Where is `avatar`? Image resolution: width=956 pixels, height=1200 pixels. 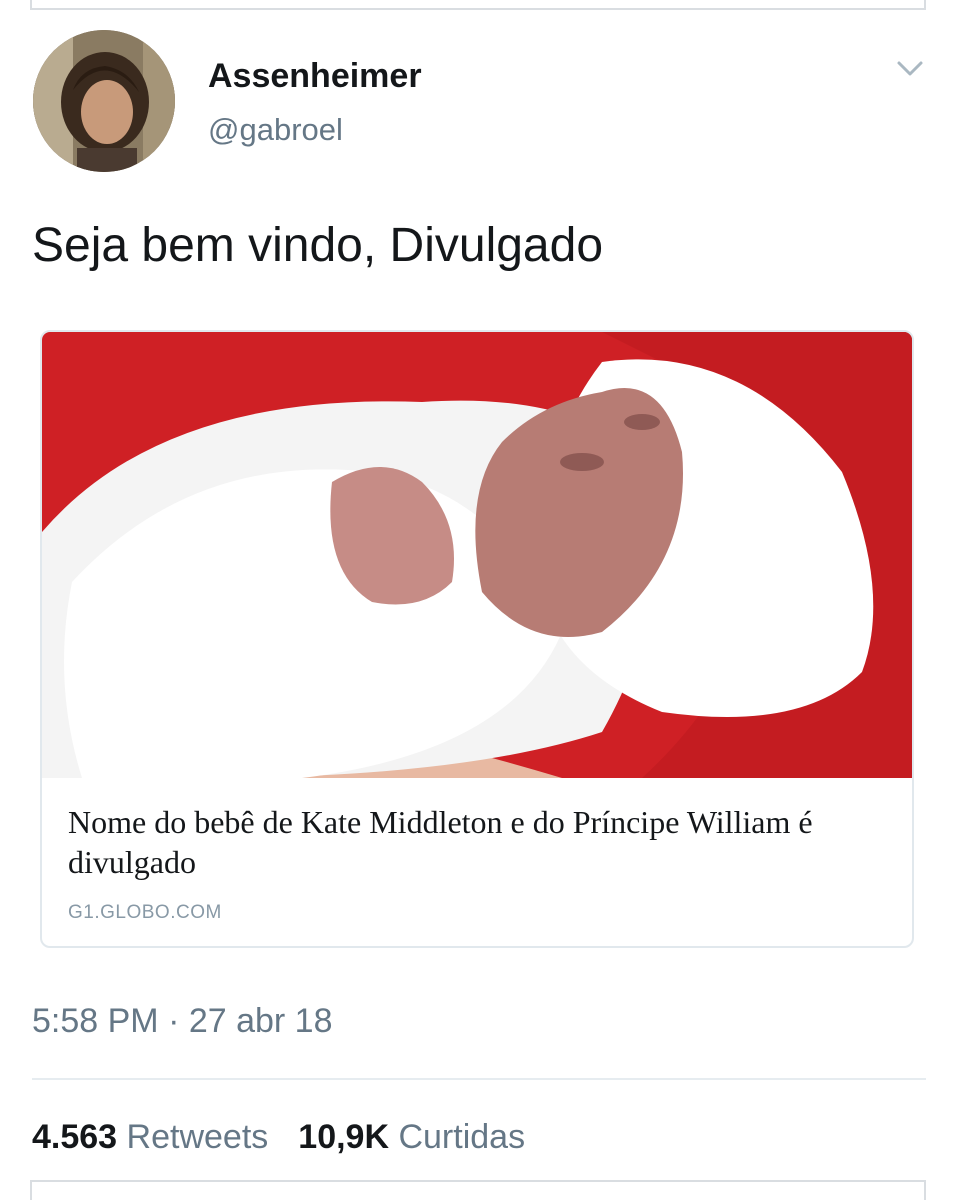
avatar is located at coordinates (104, 101).